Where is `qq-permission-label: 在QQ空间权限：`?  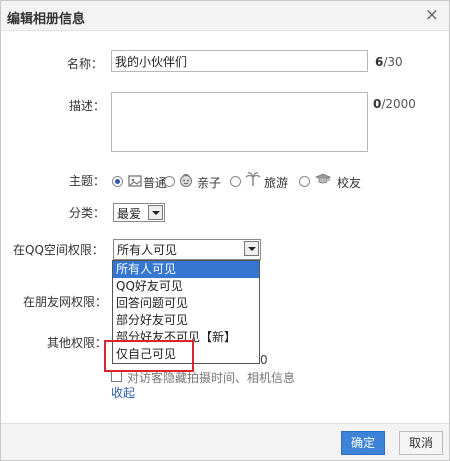
qq-permission-label: 在QQ空间权限： is located at coordinates (58, 250).